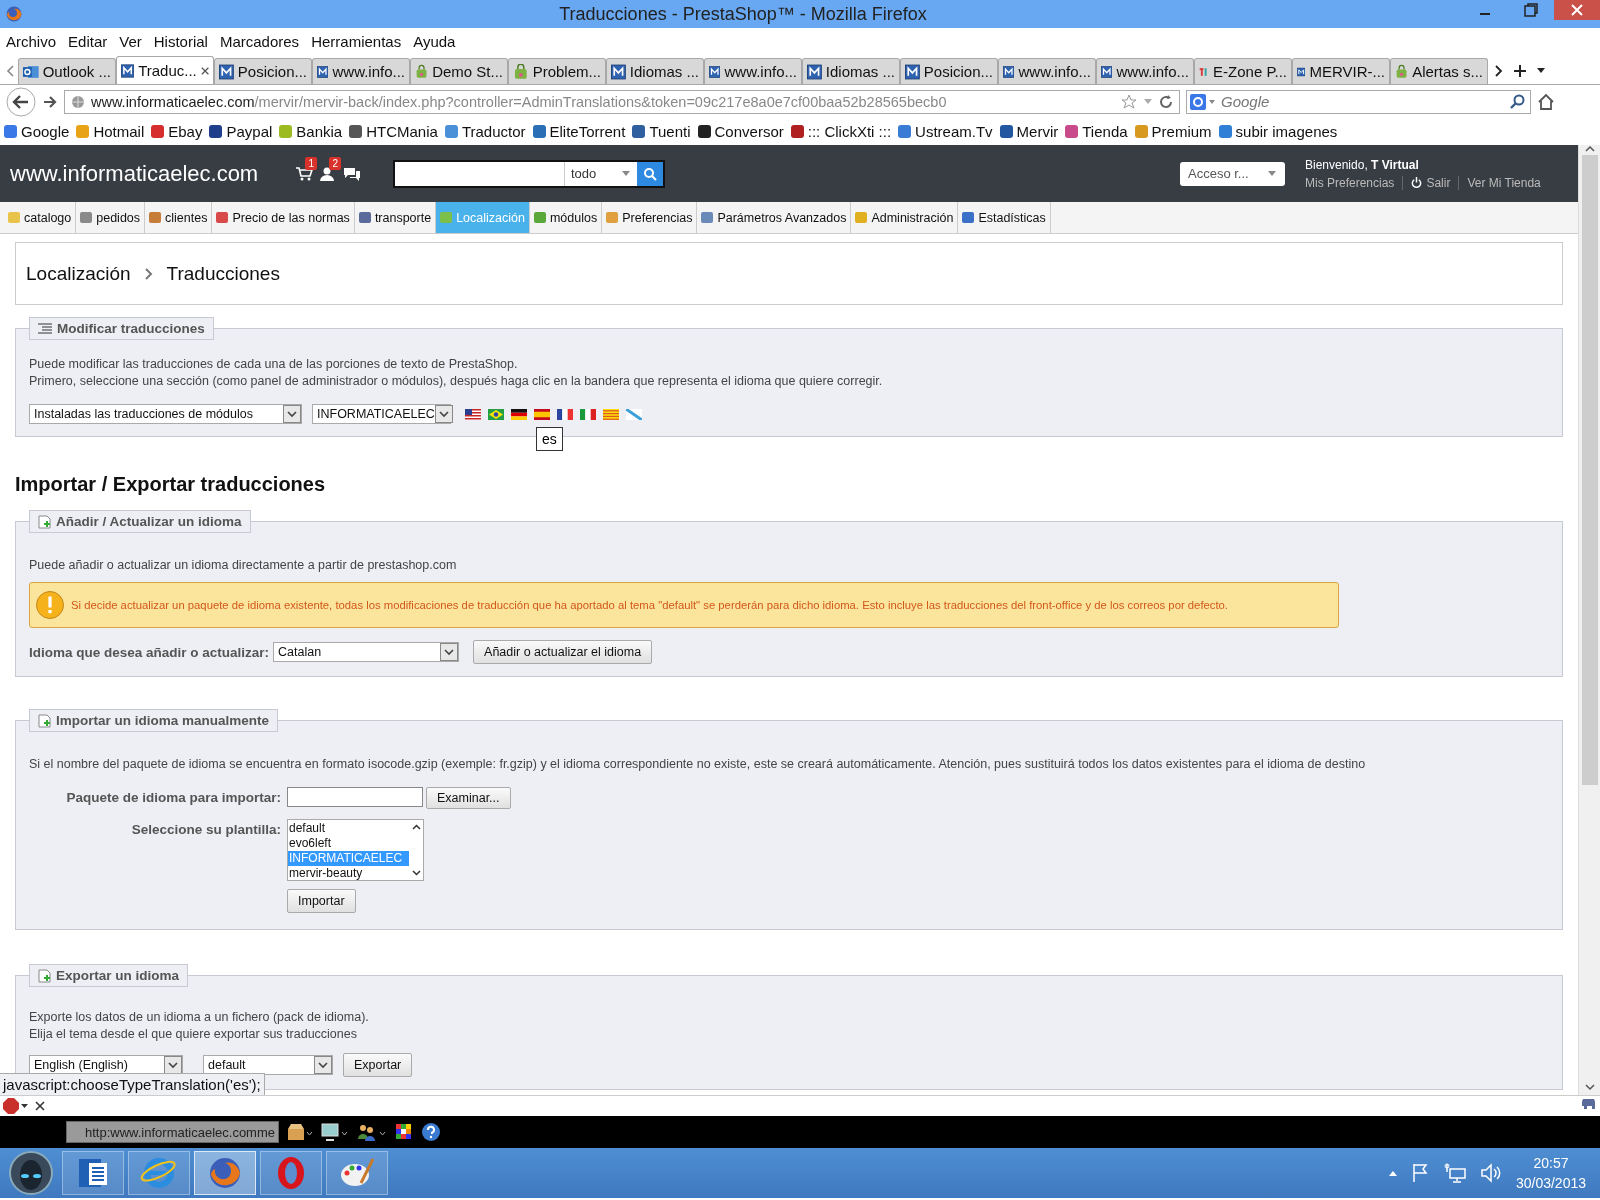 This screenshot has width=1600, height=1200. What do you see at coordinates (16, 1106) in the screenshot?
I see `stop-sign-icon` at bounding box center [16, 1106].